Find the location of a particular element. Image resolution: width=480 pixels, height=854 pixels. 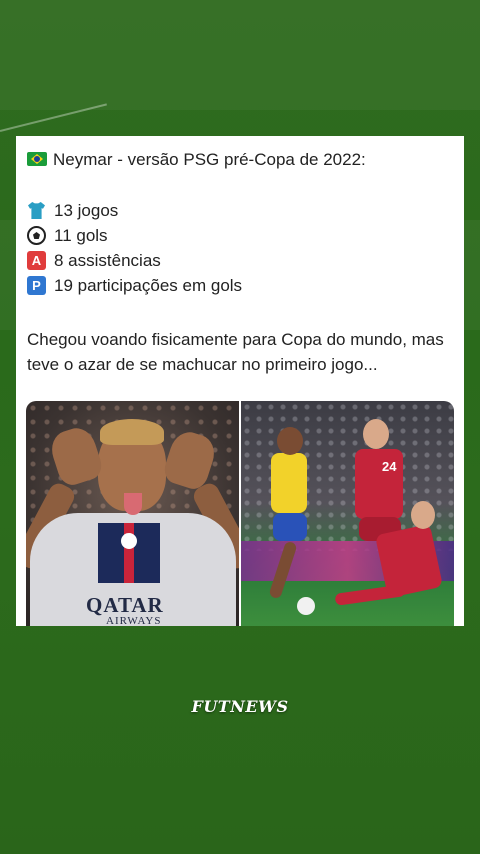

stat-games: 13 jogos is located at coordinates (134, 210).